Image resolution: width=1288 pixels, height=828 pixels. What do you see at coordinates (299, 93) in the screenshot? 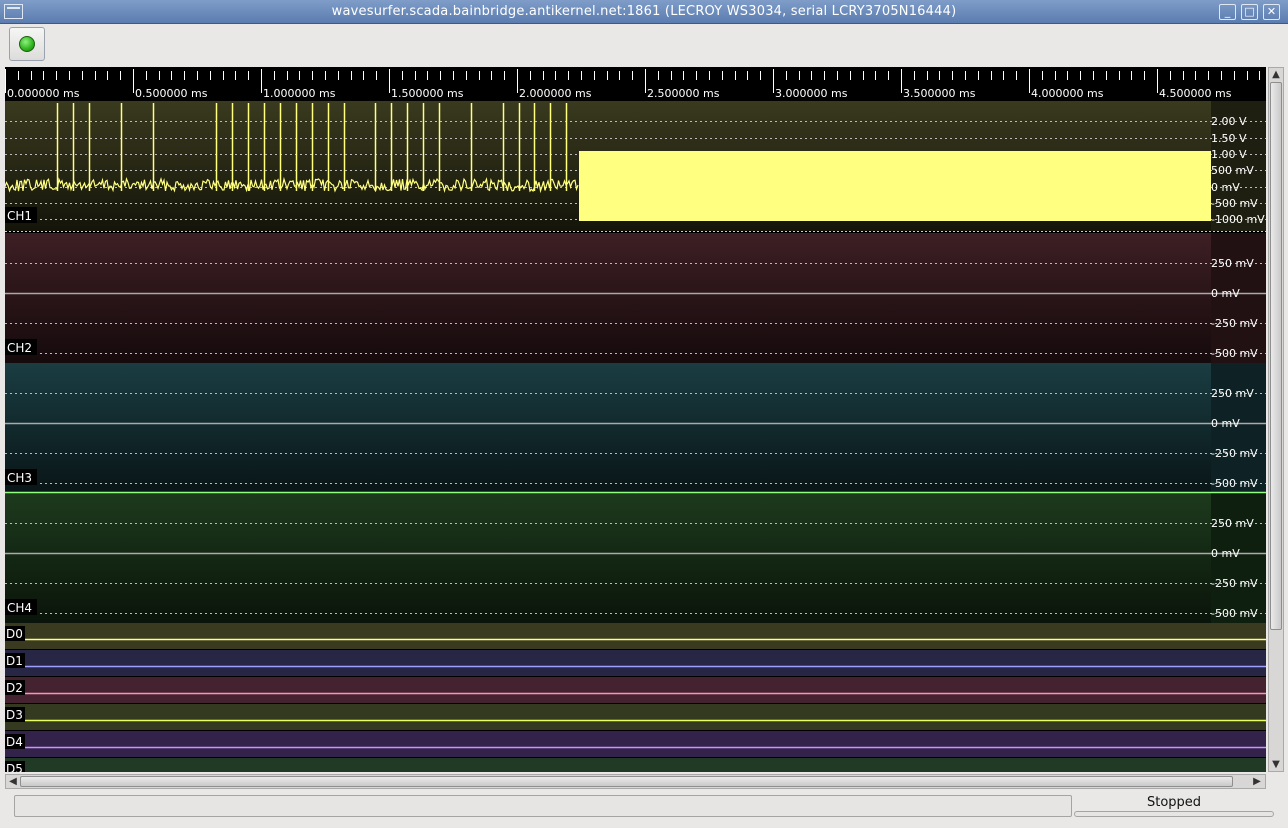
I see `timeline-label: 1.000000 ms` at bounding box center [299, 93].